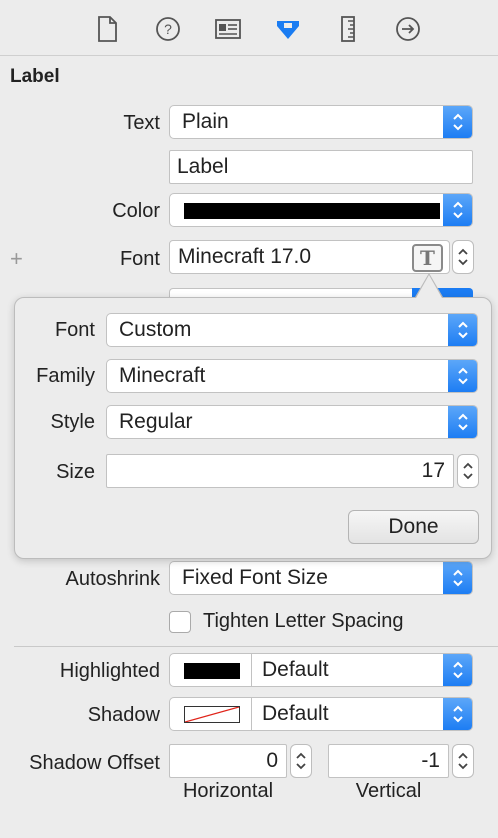 The width and height of the screenshot is (498, 838). I want to click on no-color-swatch, so click(212, 714).